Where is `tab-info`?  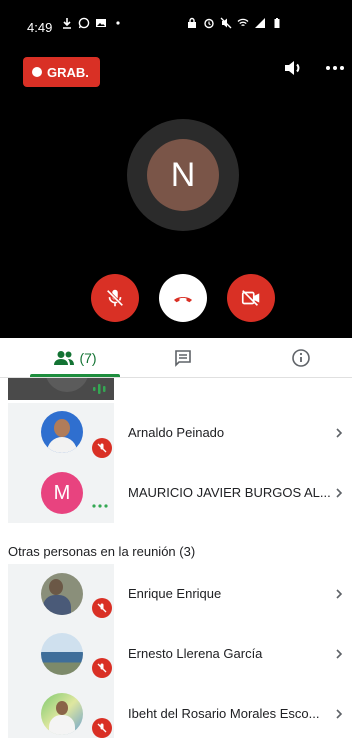
tab-info is located at coordinates (301, 358).